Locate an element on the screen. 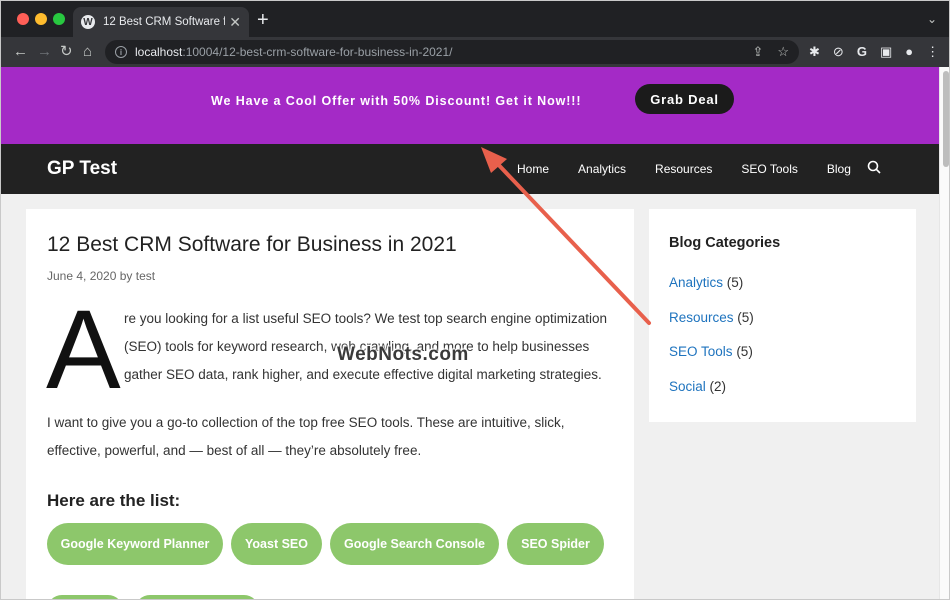  annotation-arrow-icon is located at coordinates (566, 236).